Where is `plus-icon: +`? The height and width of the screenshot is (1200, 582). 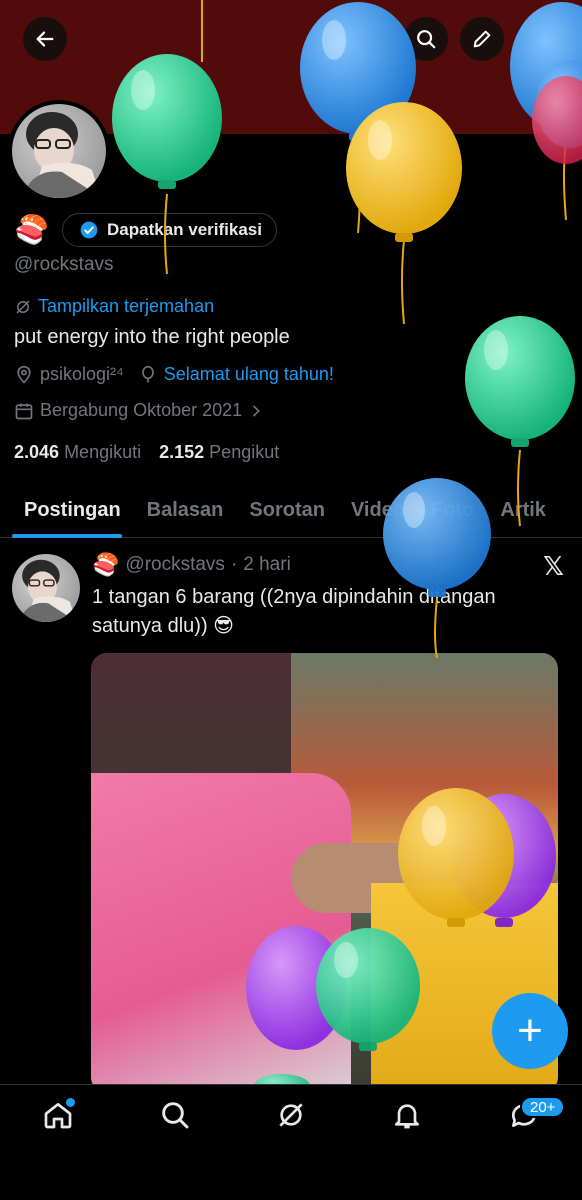 plus-icon: + is located at coordinates (530, 1030).